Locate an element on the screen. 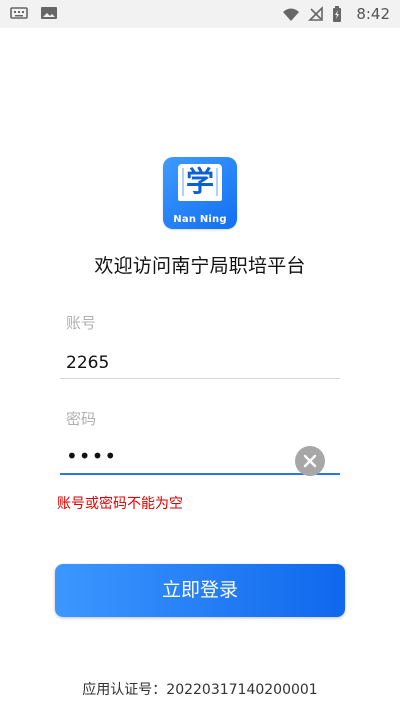 This screenshot has width=400, height=711. page-title: 欢迎访问南宁局职培平台 is located at coordinates (200, 266).